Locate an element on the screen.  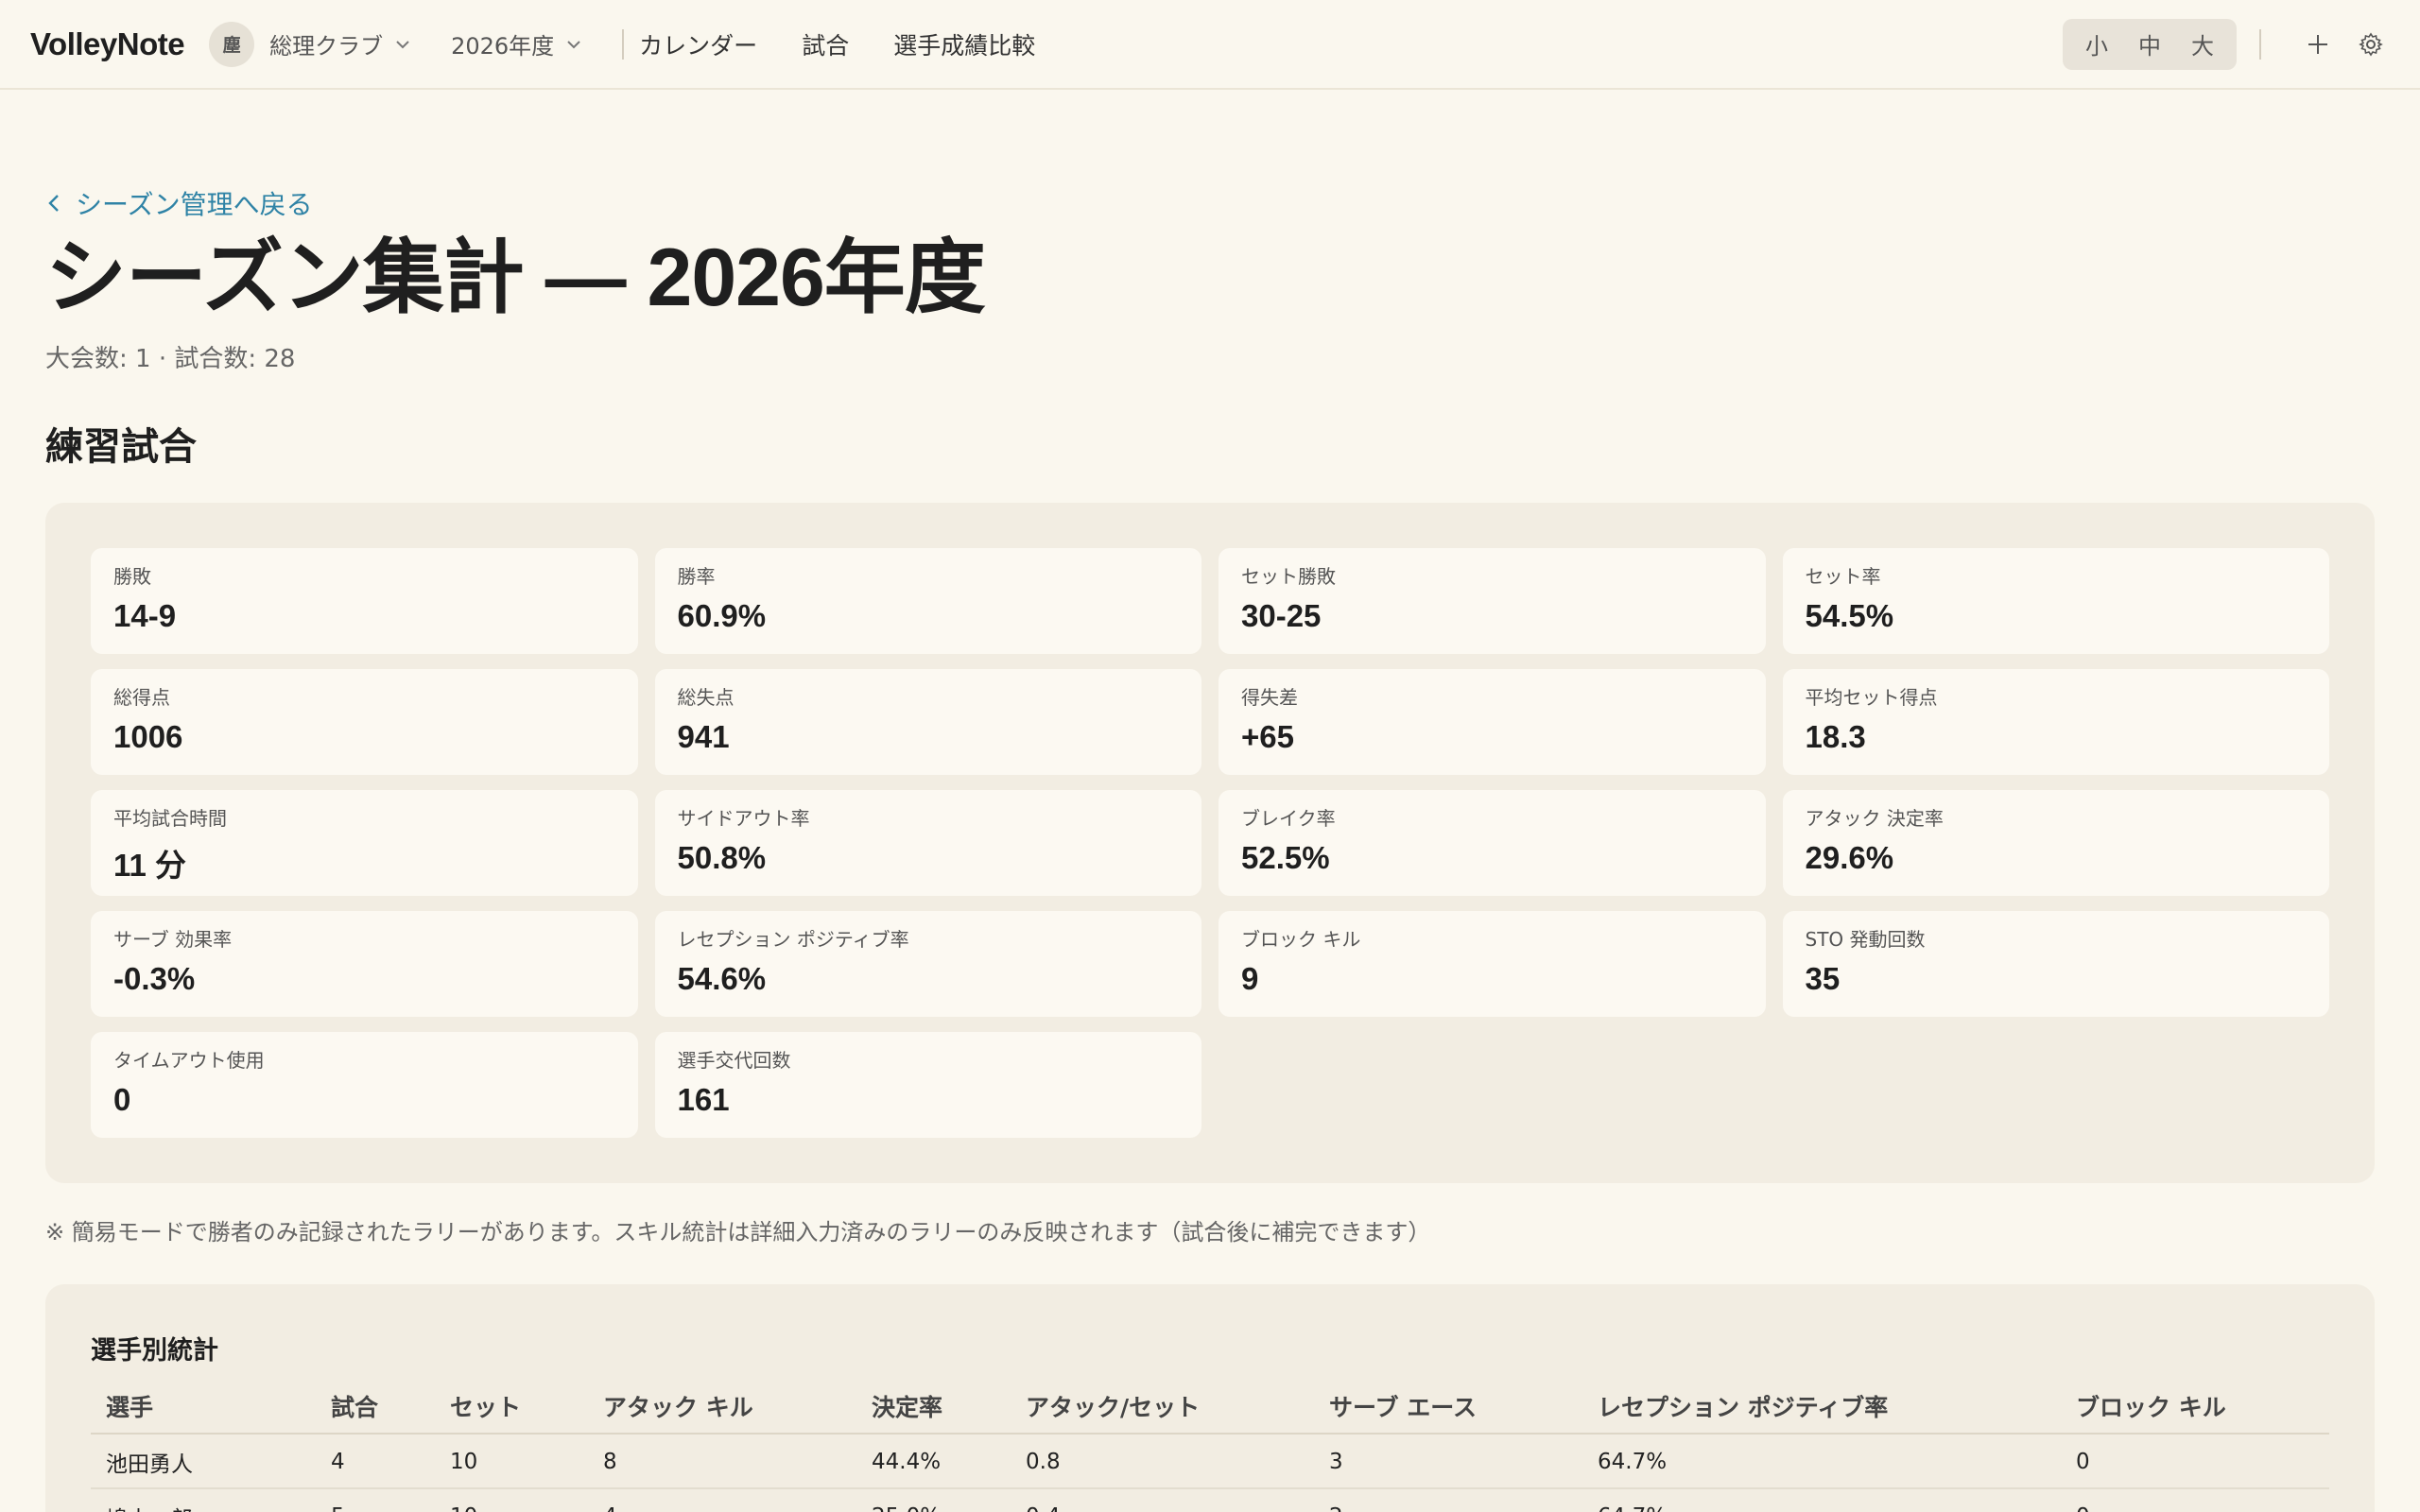
stat-label: 総失点 is located at coordinates (706, 698).